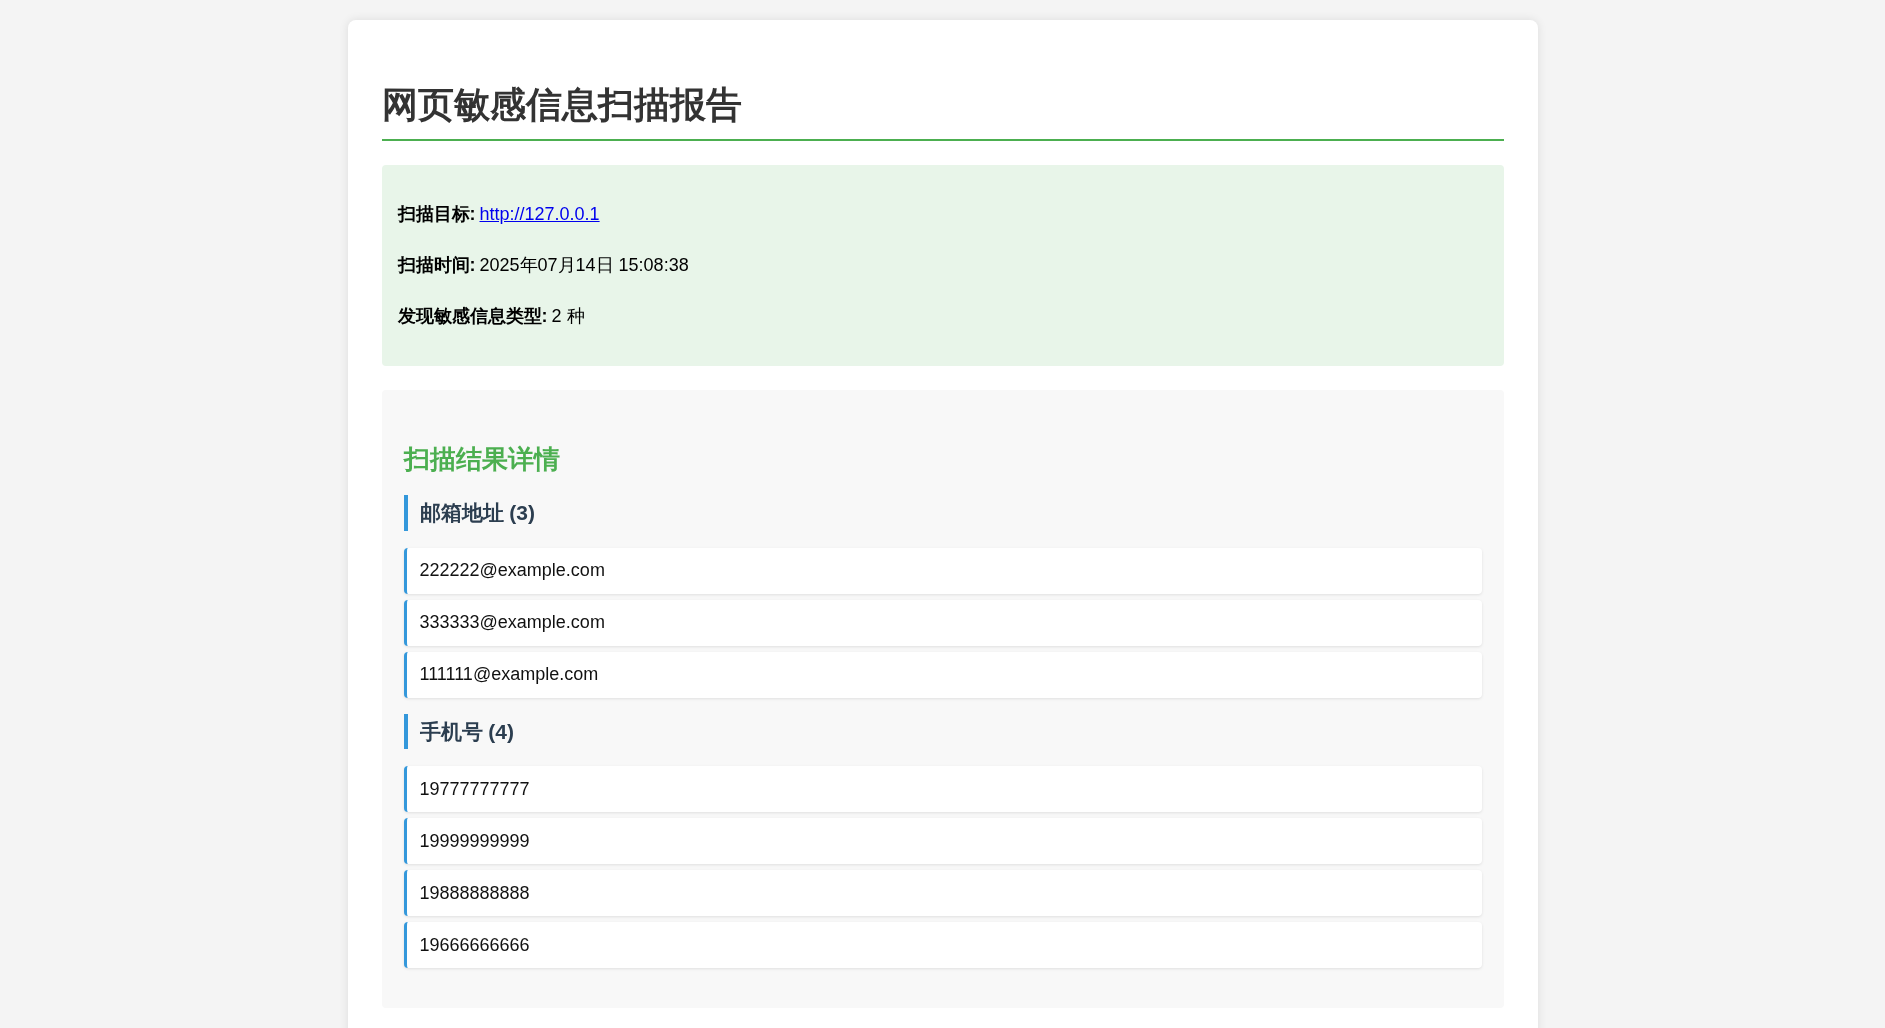 This screenshot has height=1028, width=1885. What do you see at coordinates (942, 789) in the screenshot?
I see `result-item: 19777777777` at bounding box center [942, 789].